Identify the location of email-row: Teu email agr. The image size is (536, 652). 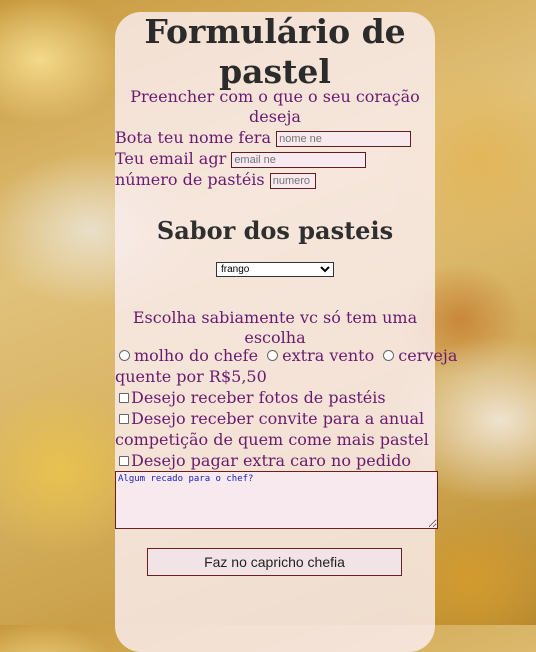
(241, 159).